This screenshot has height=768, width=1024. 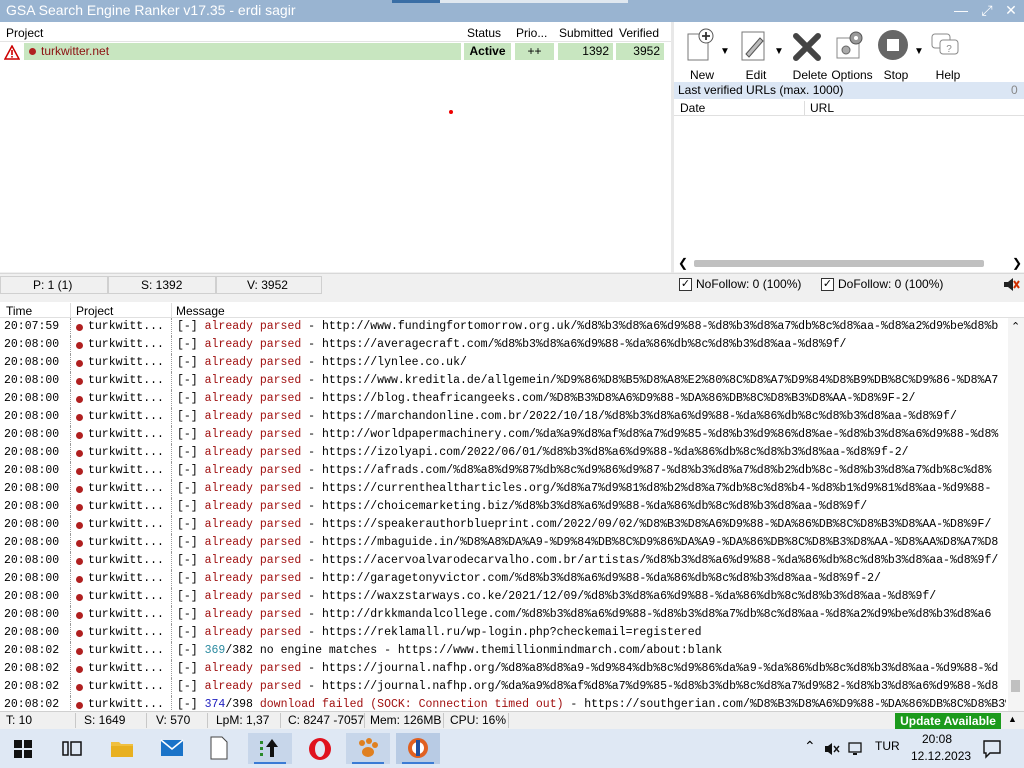 What do you see at coordinates (1012, 719) in the screenshot?
I see `chevron-up-icon: ▲` at bounding box center [1012, 719].